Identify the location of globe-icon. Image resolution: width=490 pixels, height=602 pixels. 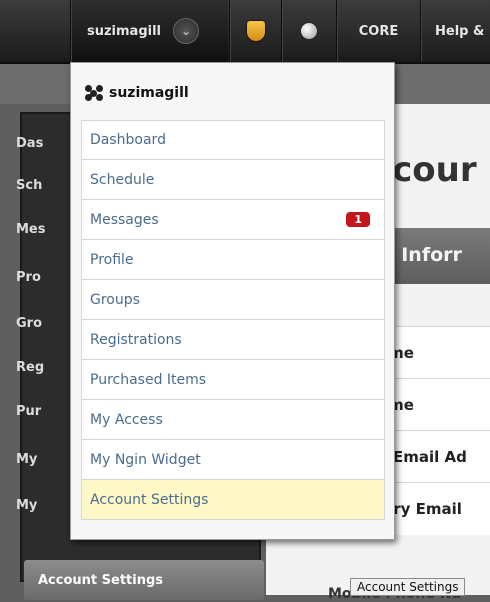
(309, 31).